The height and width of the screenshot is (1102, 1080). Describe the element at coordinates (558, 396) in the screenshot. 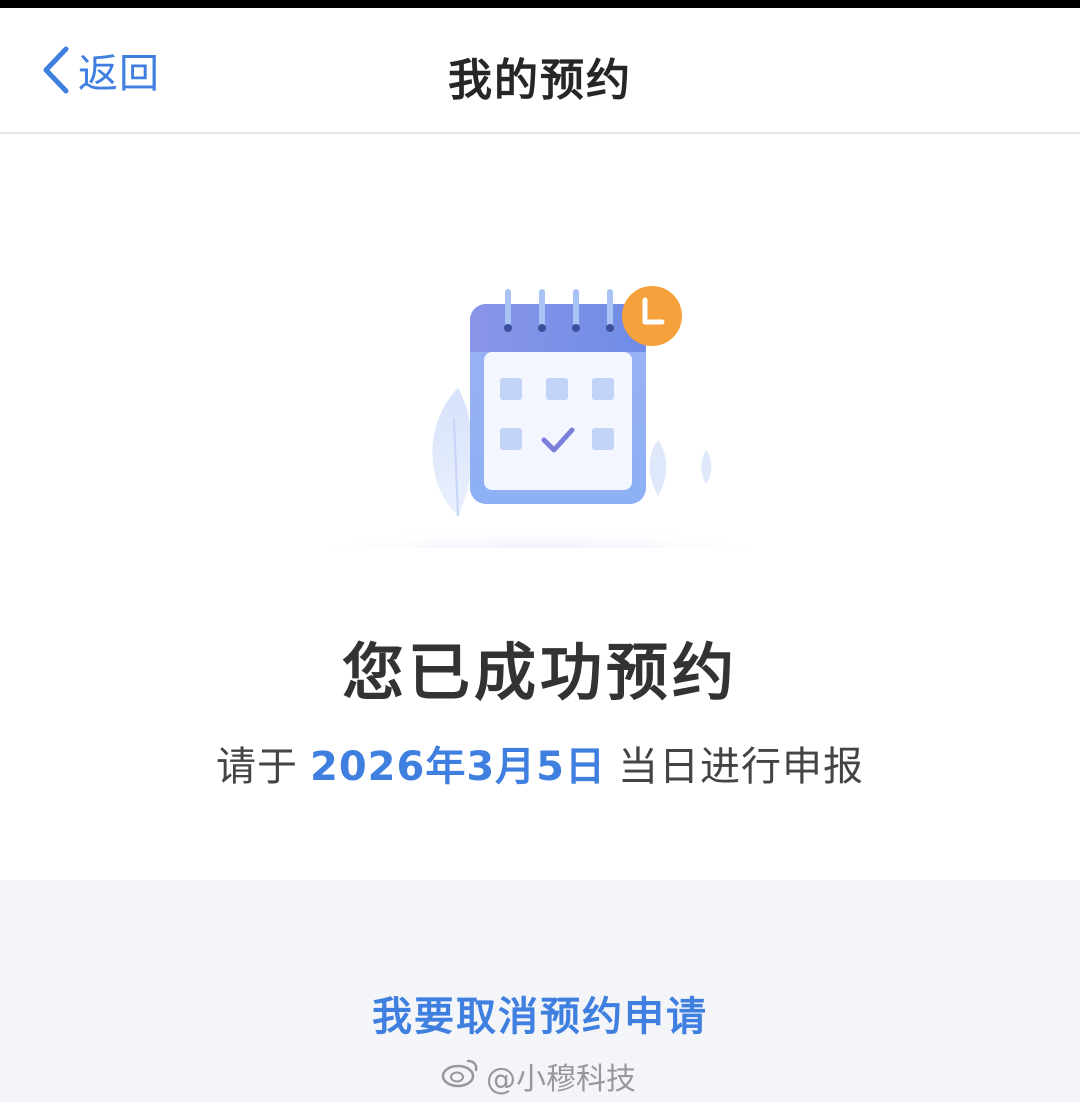

I see `calendar-icon` at that location.